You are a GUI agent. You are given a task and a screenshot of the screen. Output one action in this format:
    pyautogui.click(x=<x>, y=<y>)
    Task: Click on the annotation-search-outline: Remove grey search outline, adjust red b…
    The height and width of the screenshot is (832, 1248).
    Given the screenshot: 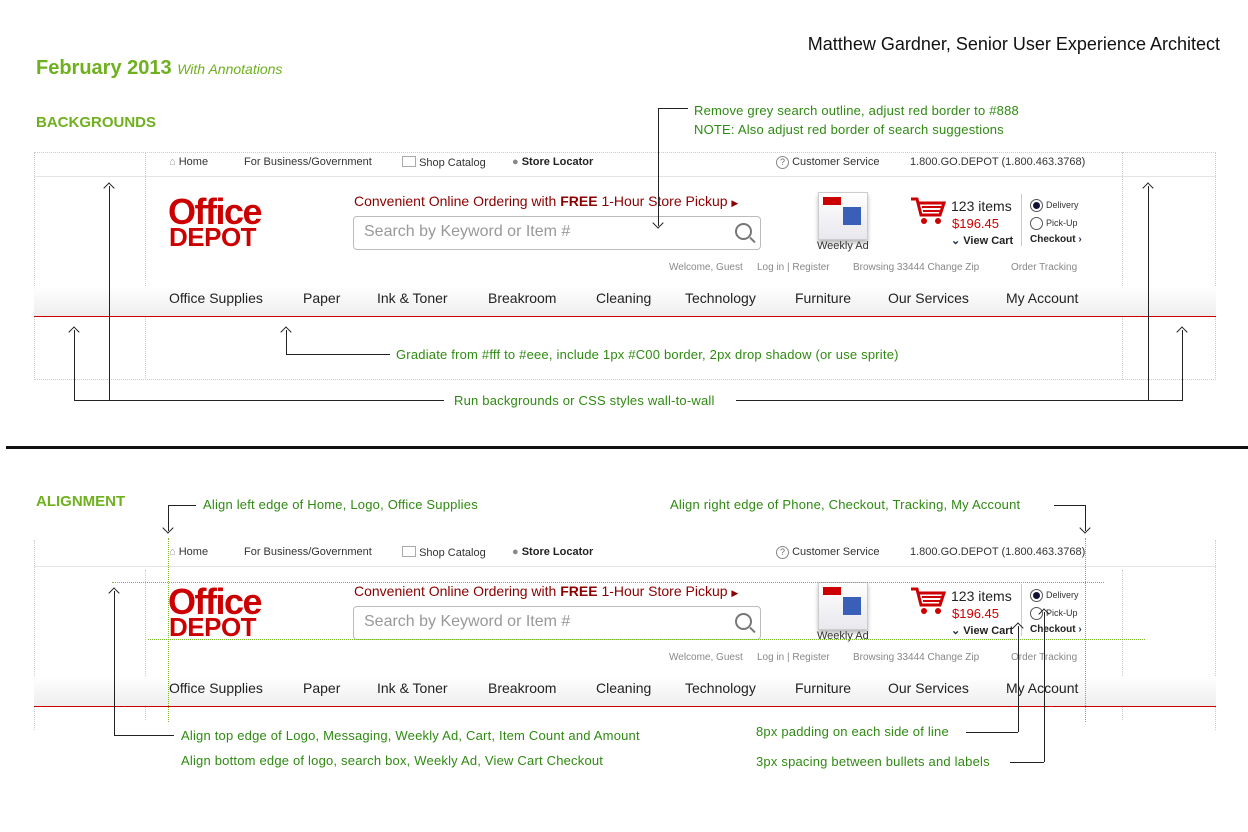 What is the action you would take?
    pyautogui.click(x=856, y=120)
    